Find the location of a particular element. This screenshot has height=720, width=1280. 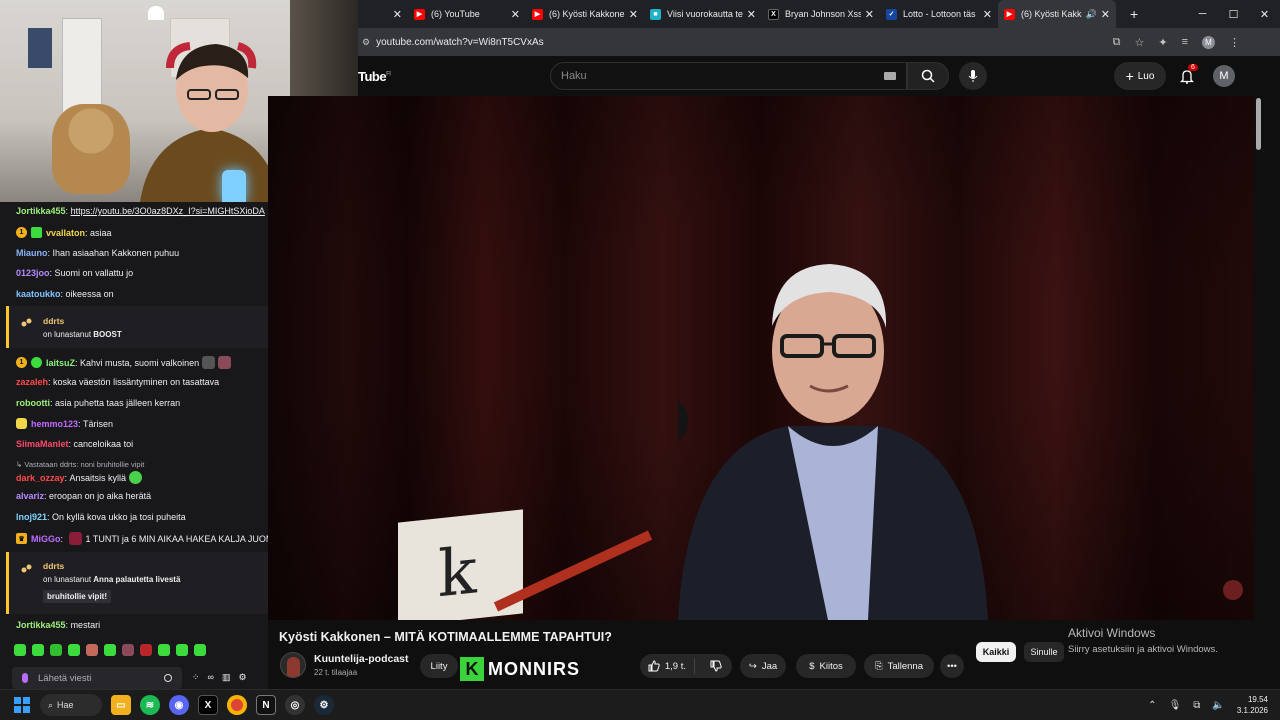

start-button is located at coordinates (22, 705).